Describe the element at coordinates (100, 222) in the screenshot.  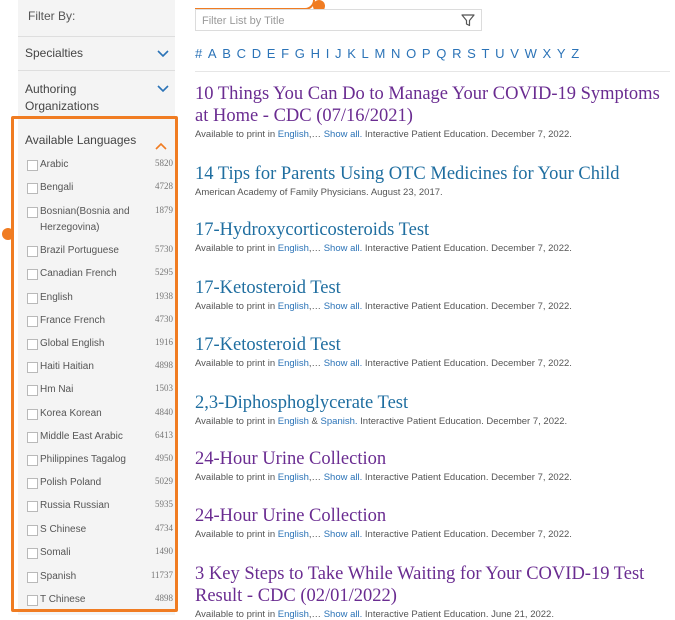
I see `language-option: Bosnian(Bosnia and Herzegovina) 1879` at that location.